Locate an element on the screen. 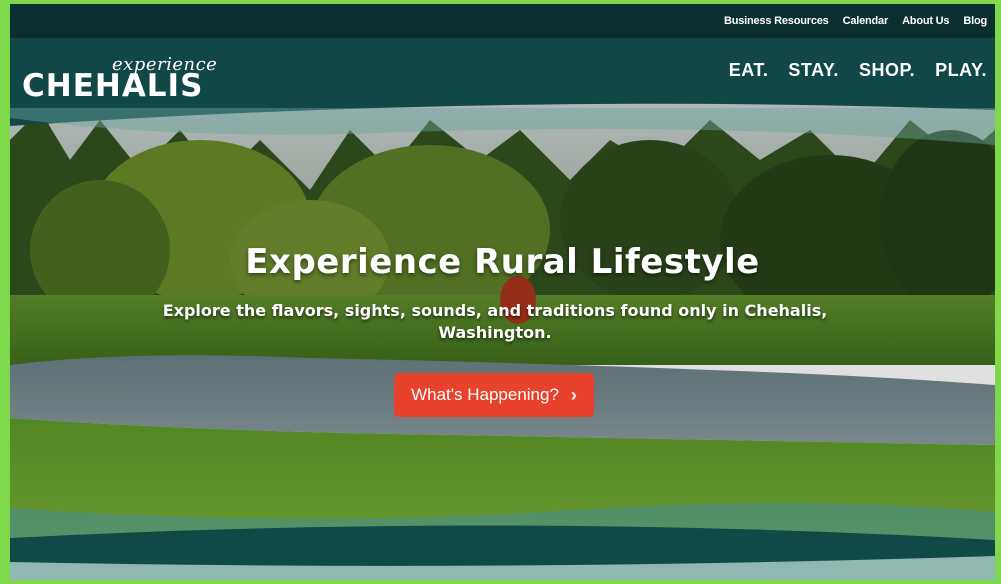  whats-happening-button: What's Happening? › is located at coordinates (494, 395).